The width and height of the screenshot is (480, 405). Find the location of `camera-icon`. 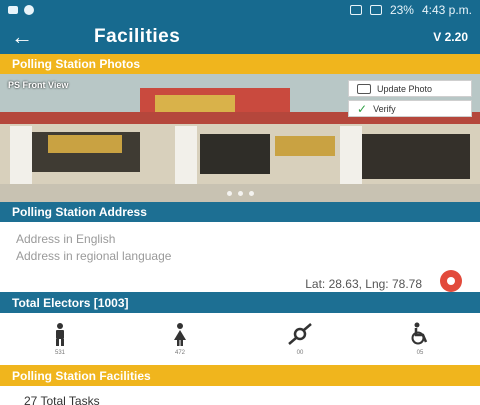

camera-icon is located at coordinates (364, 88).